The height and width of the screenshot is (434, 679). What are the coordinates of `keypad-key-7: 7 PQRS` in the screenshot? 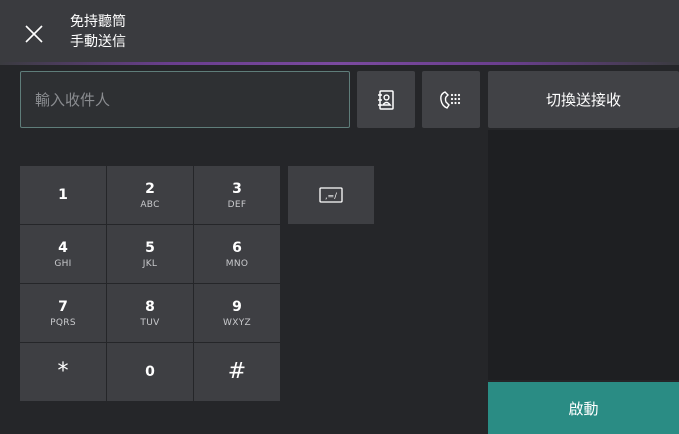 It's located at (63, 313).